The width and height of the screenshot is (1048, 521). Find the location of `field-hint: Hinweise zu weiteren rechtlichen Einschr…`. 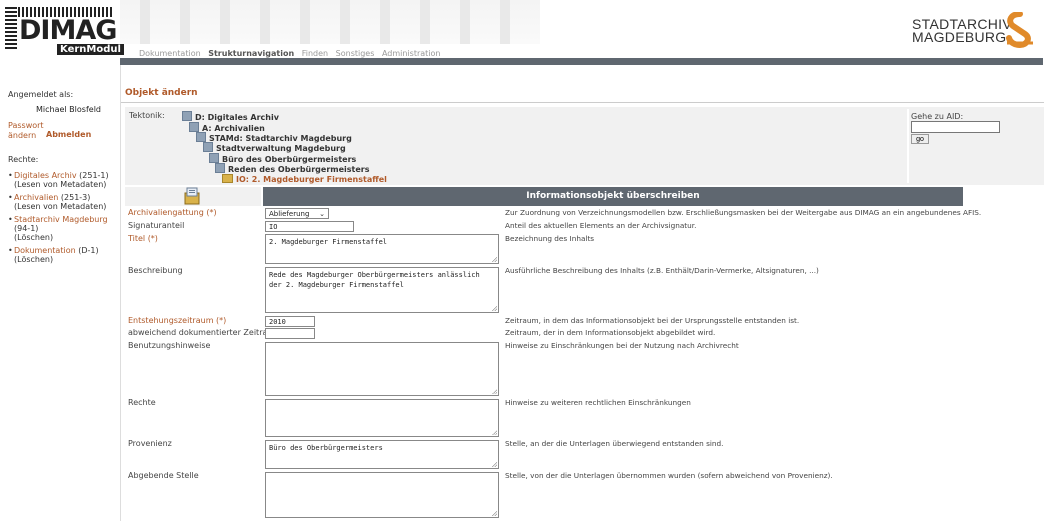

field-hint: Hinweise zu weiteren rechtlichen Einschr… is located at coordinates (598, 402).